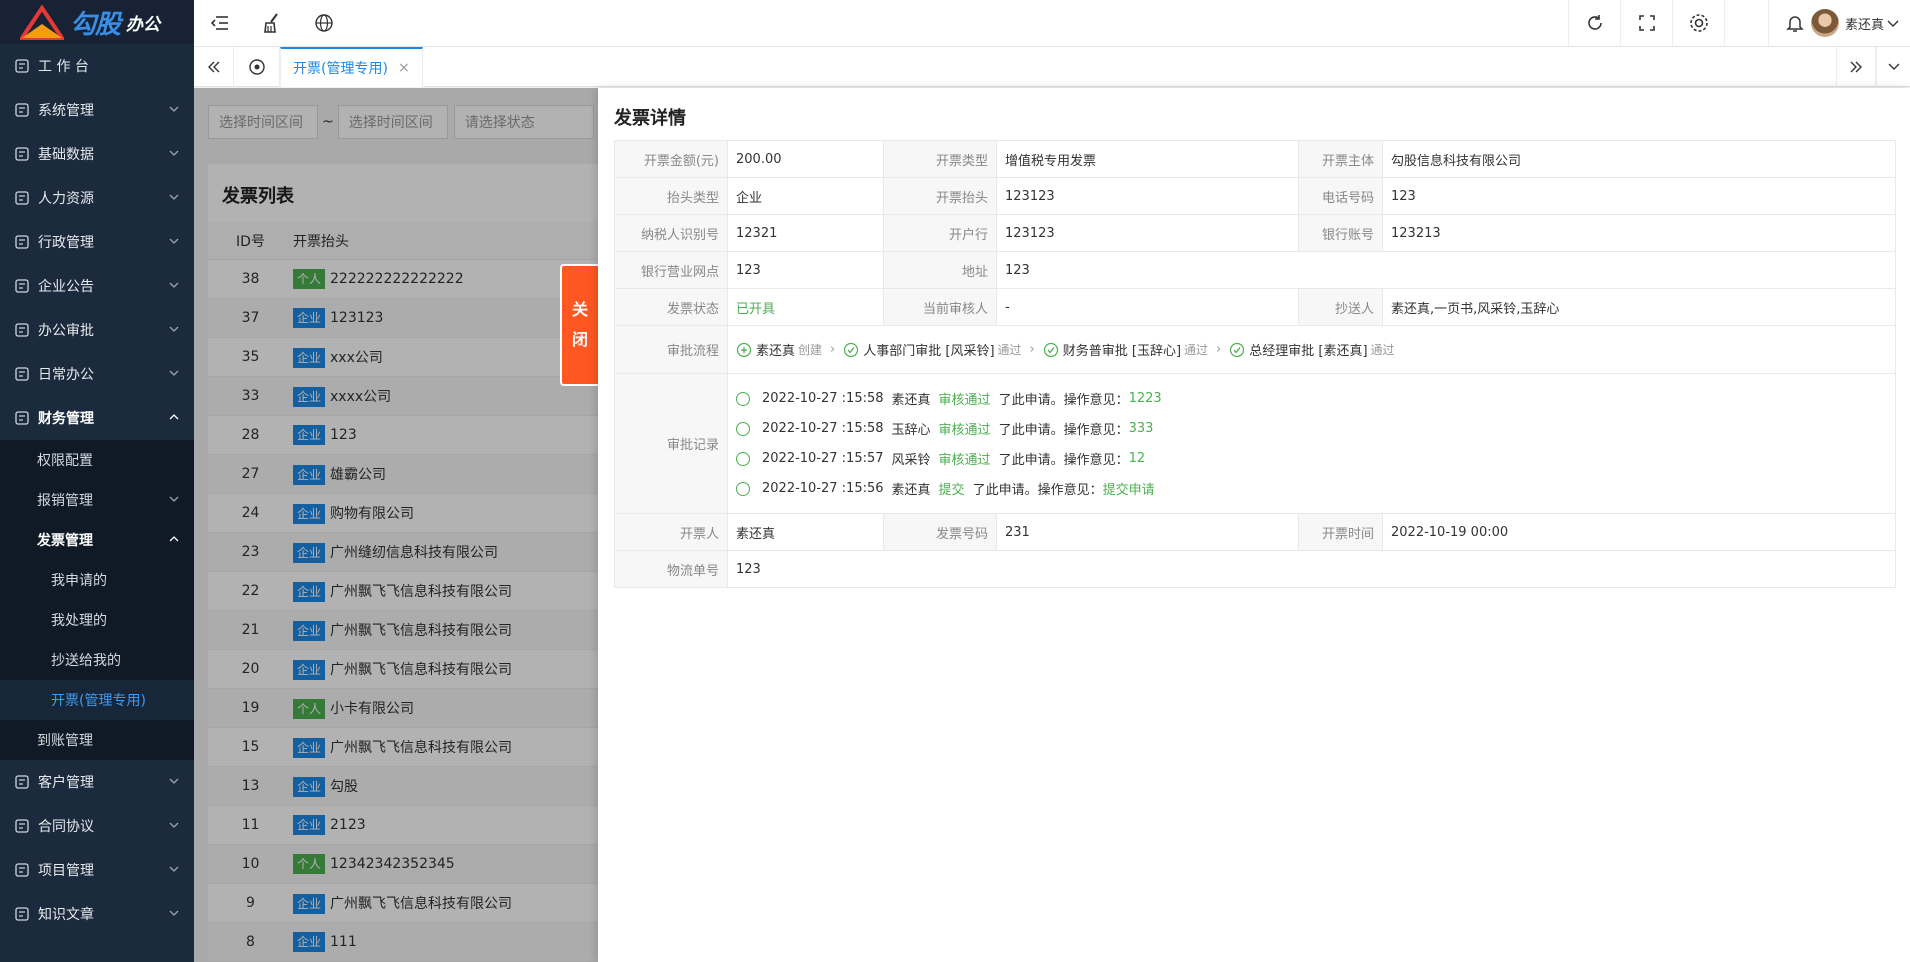 This screenshot has height=962, width=1910. Describe the element at coordinates (1639, 196) in the screenshot. I see `phone-value: 123` at that location.